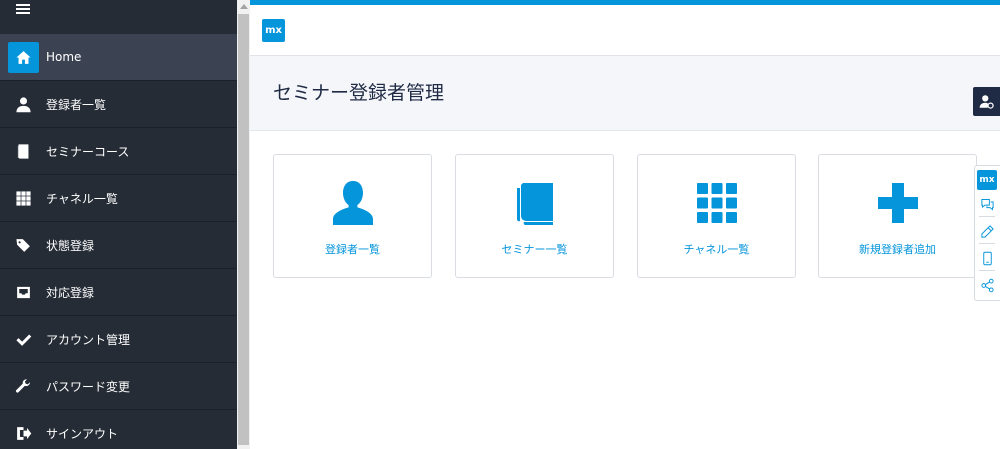 This screenshot has height=449, width=1000. I want to click on sidebar-item-label: セミナーコース, so click(88, 151).